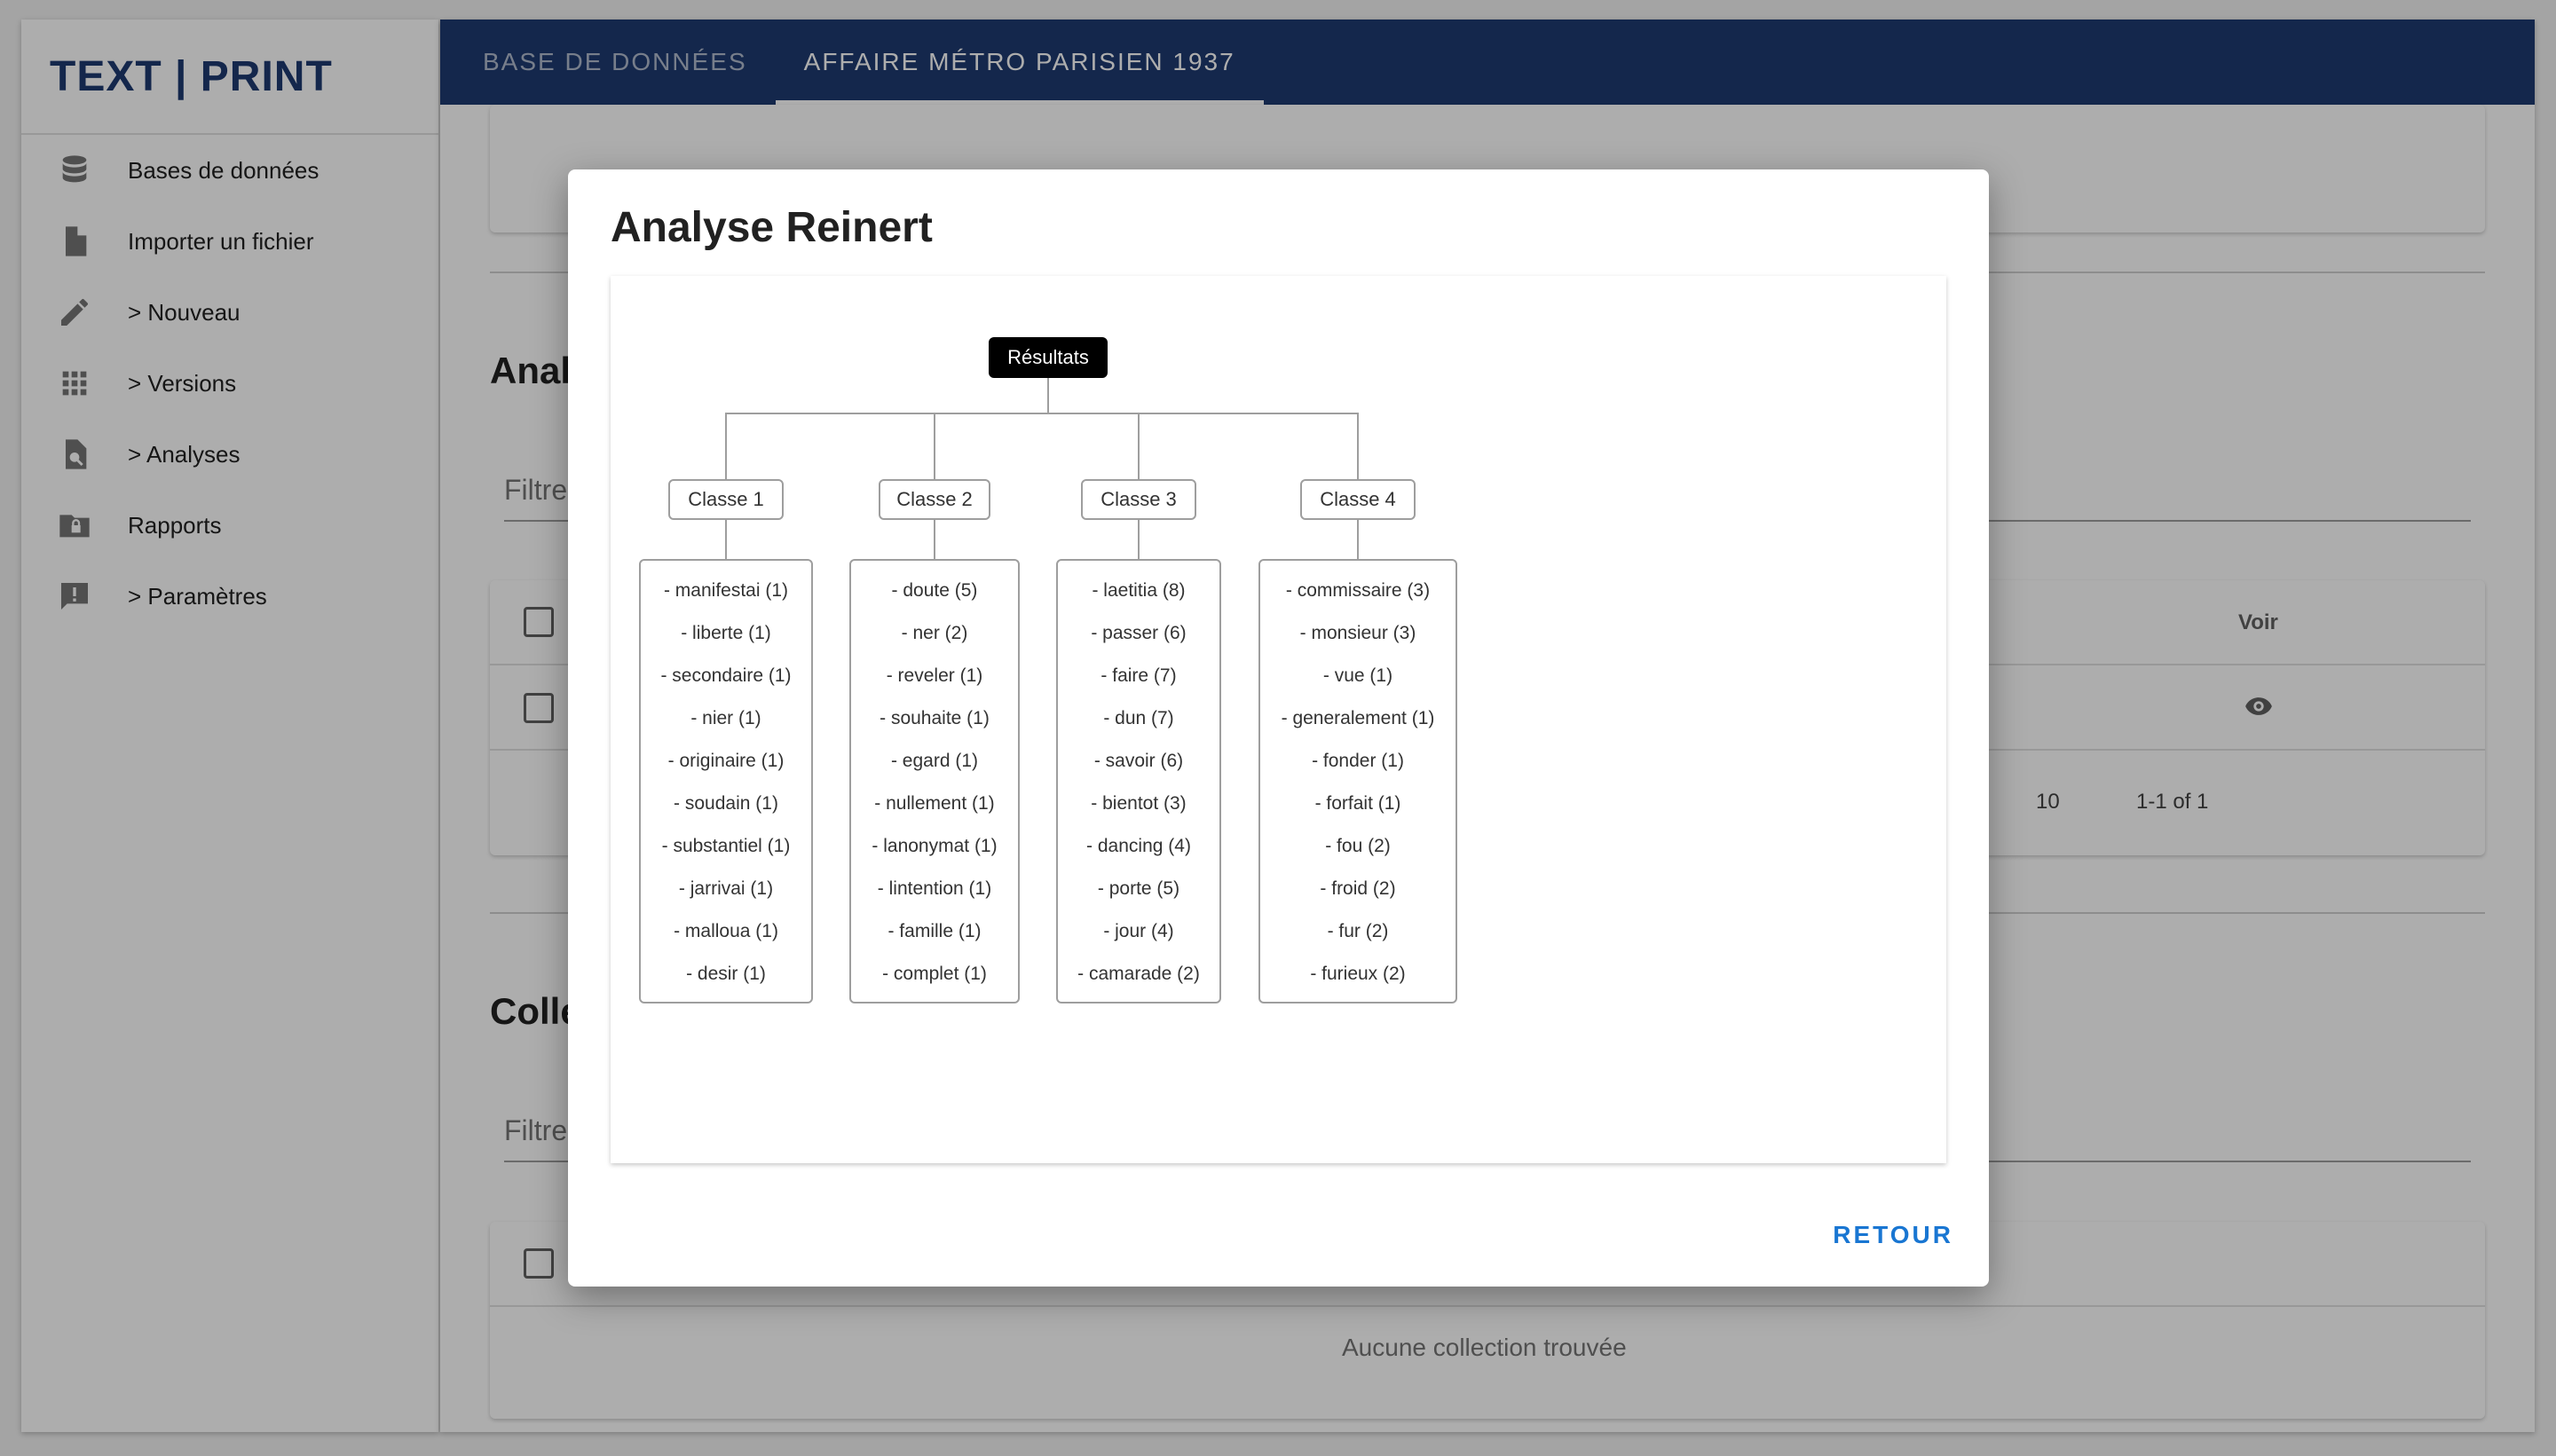 Image resolution: width=2556 pixels, height=1456 pixels. Describe the element at coordinates (1358, 888) in the screenshot. I see `tree-word-item: - froid (2)` at that location.